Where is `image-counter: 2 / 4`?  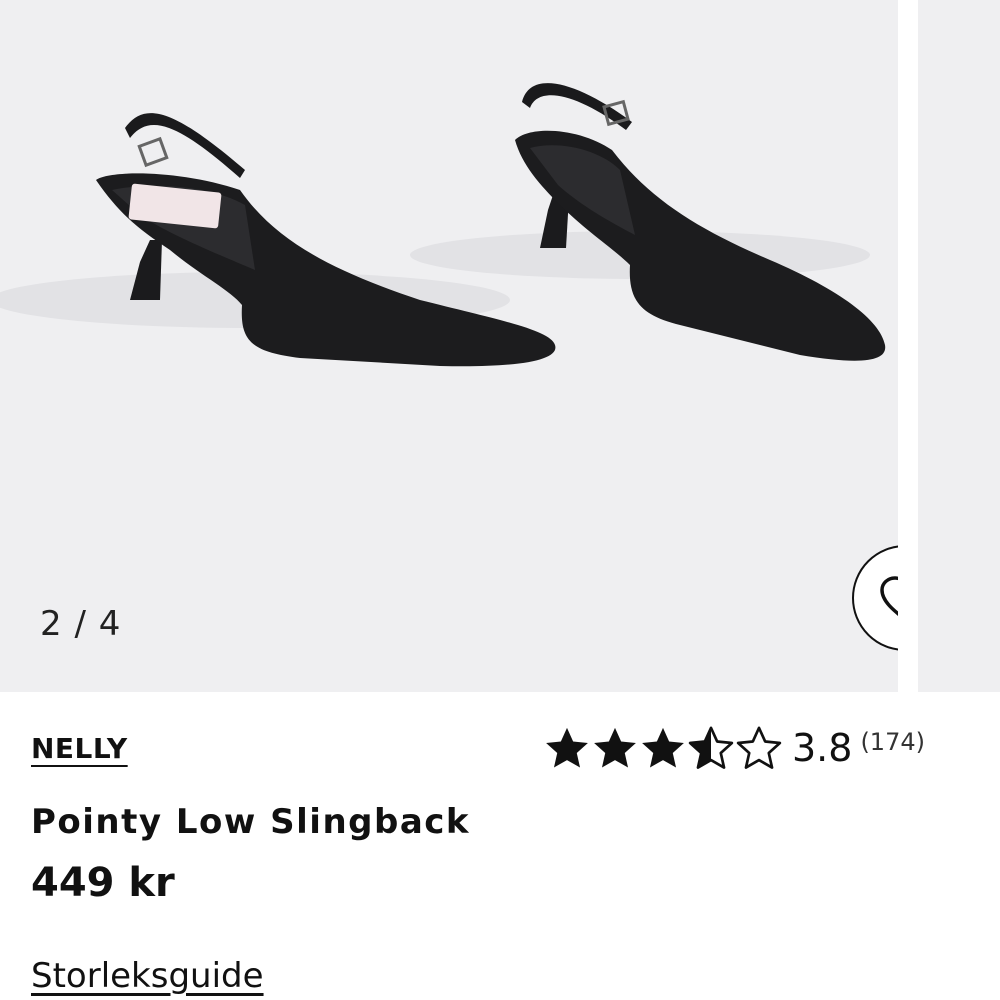 image-counter: 2 / 4 is located at coordinates (81, 624).